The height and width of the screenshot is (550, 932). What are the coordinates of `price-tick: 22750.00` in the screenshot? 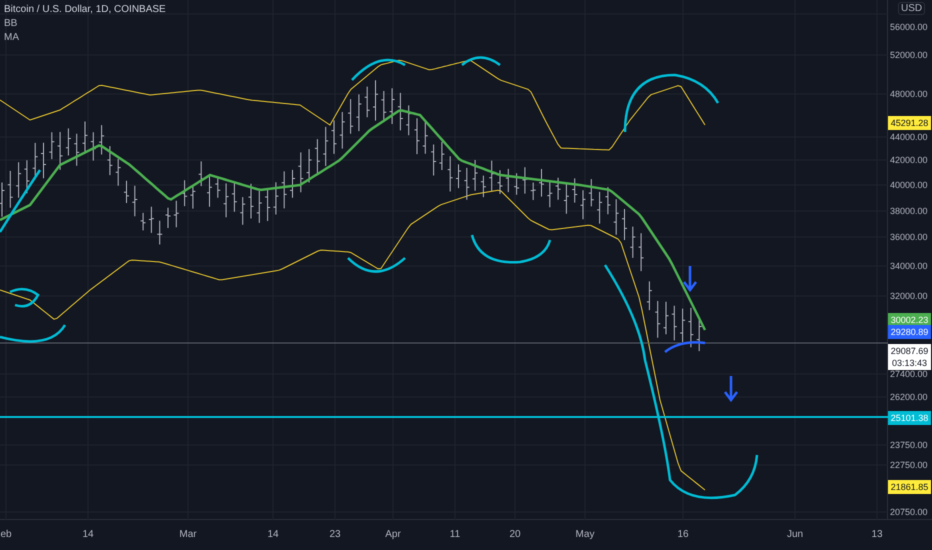 It's located at (909, 465).